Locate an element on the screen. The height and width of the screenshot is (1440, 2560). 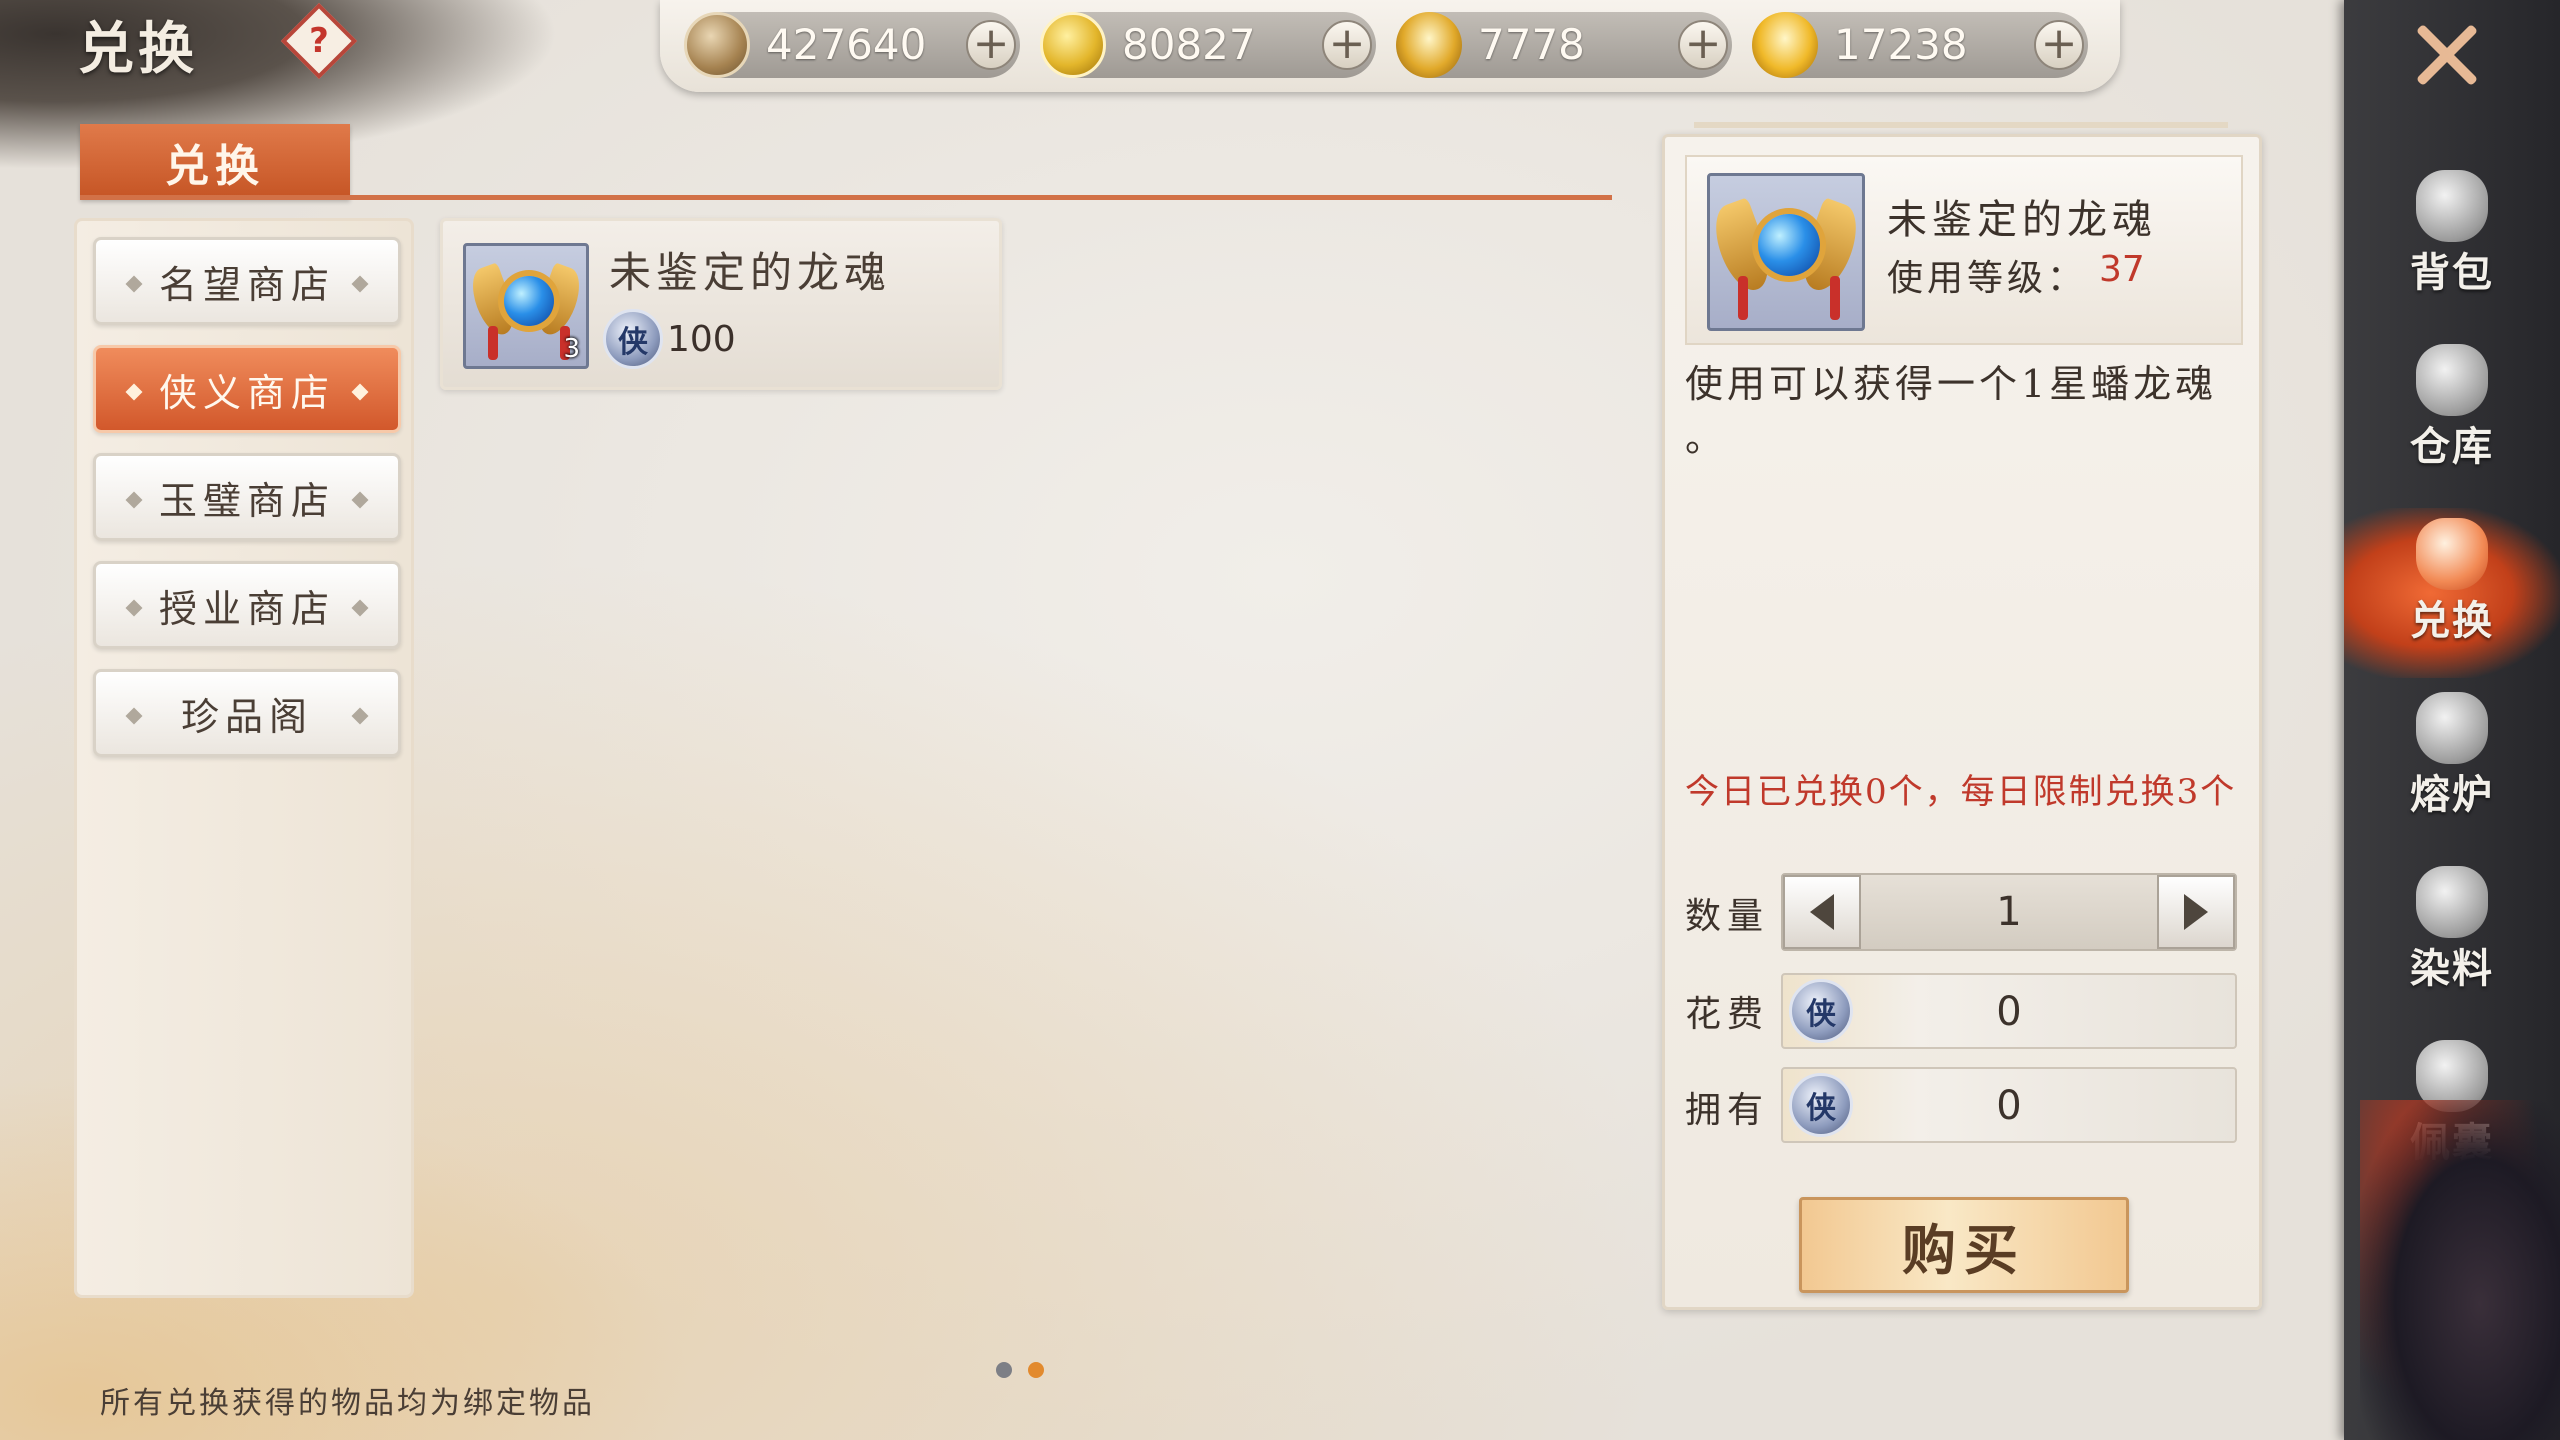
warehouse-icon is located at coordinates (2452, 380).